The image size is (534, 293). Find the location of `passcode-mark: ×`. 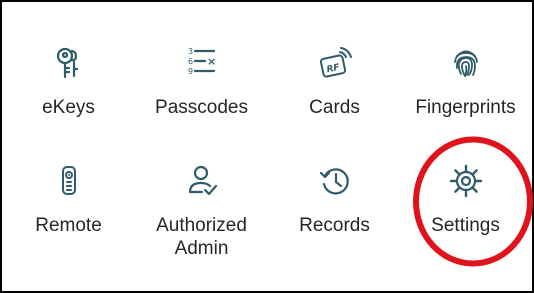

passcode-mark: × is located at coordinates (211, 61).